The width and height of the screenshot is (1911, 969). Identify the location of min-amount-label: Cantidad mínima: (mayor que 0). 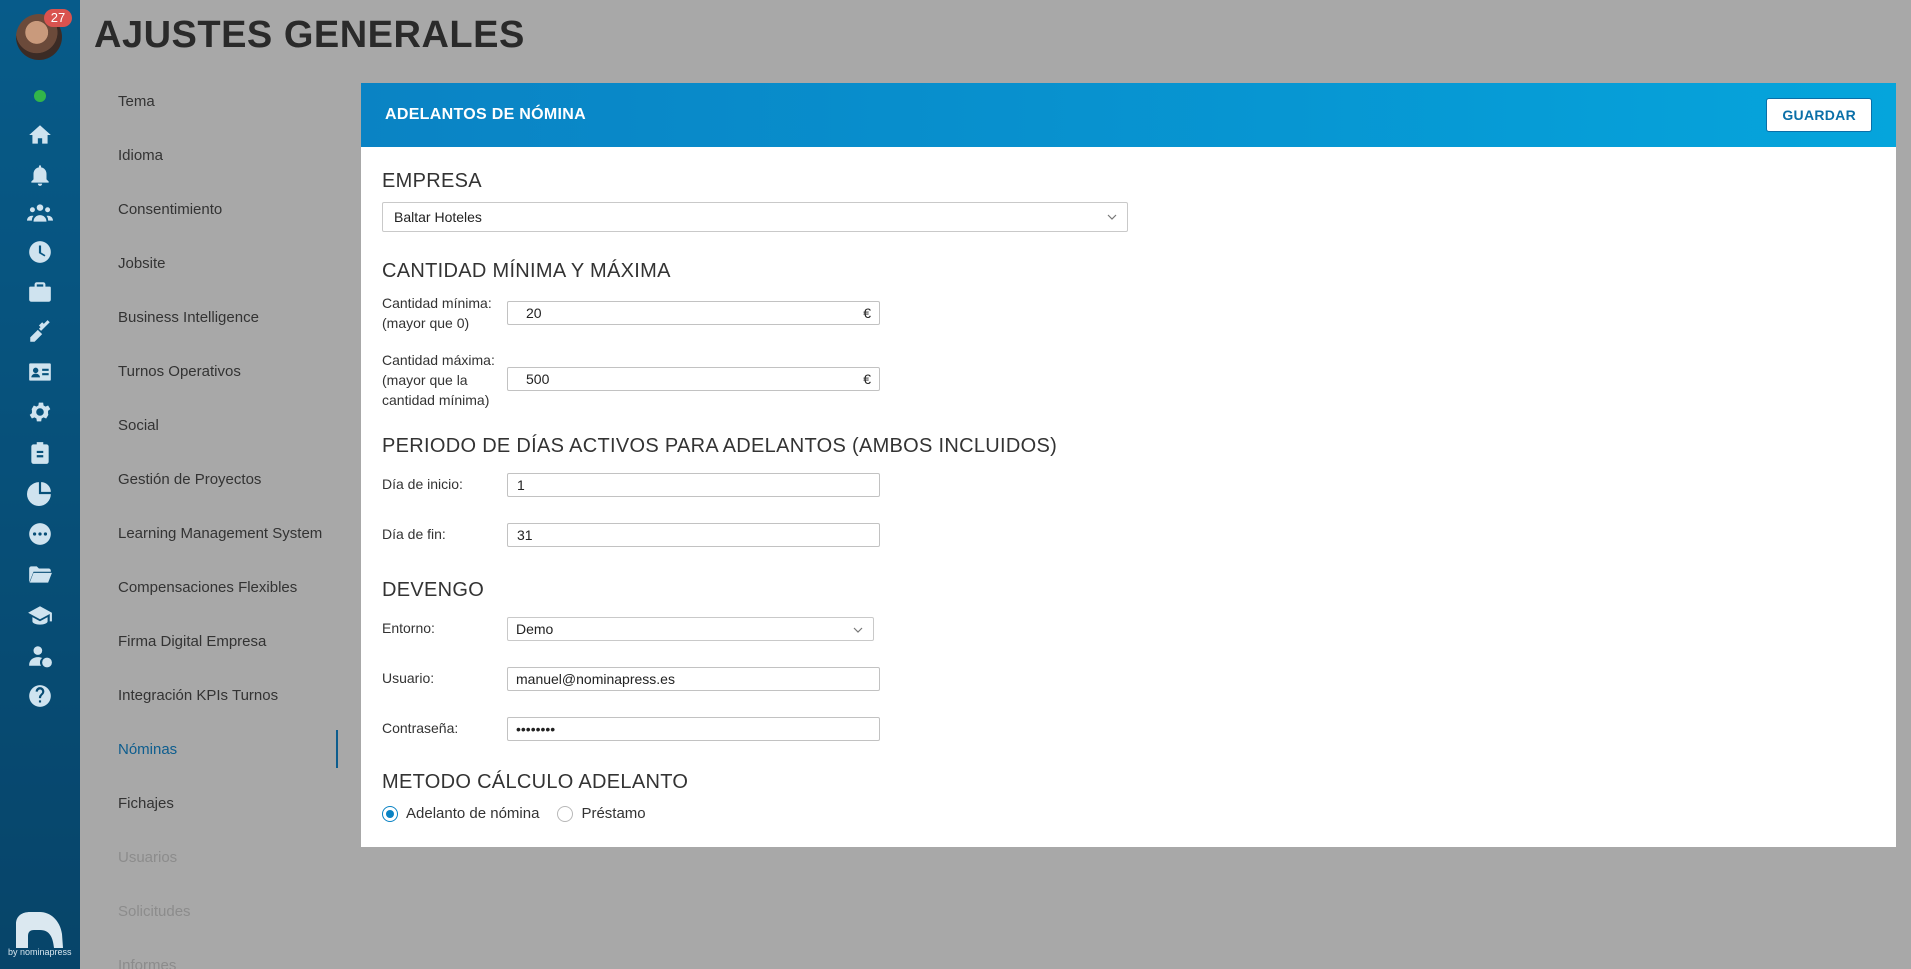
(437, 313).